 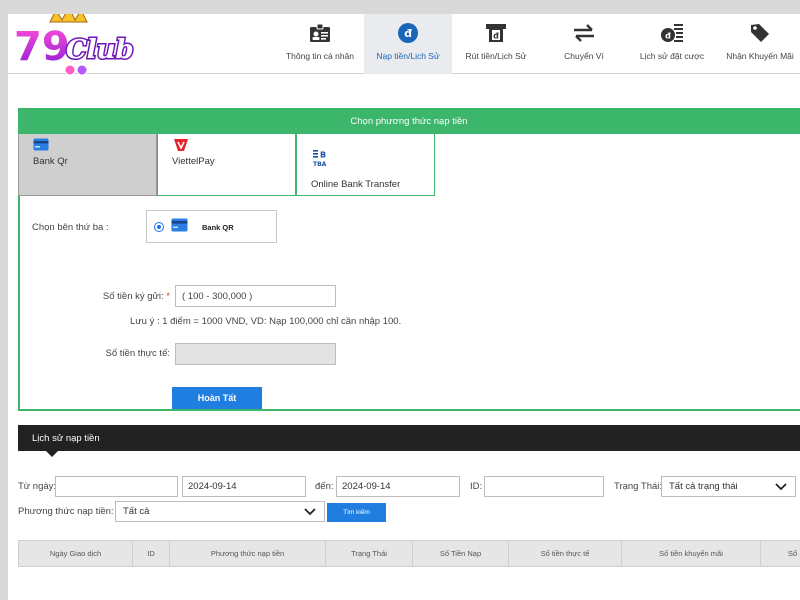 What do you see at coordinates (496, 56) in the screenshot?
I see `nav-label: Rút tiền/Lịch Sử` at bounding box center [496, 56].